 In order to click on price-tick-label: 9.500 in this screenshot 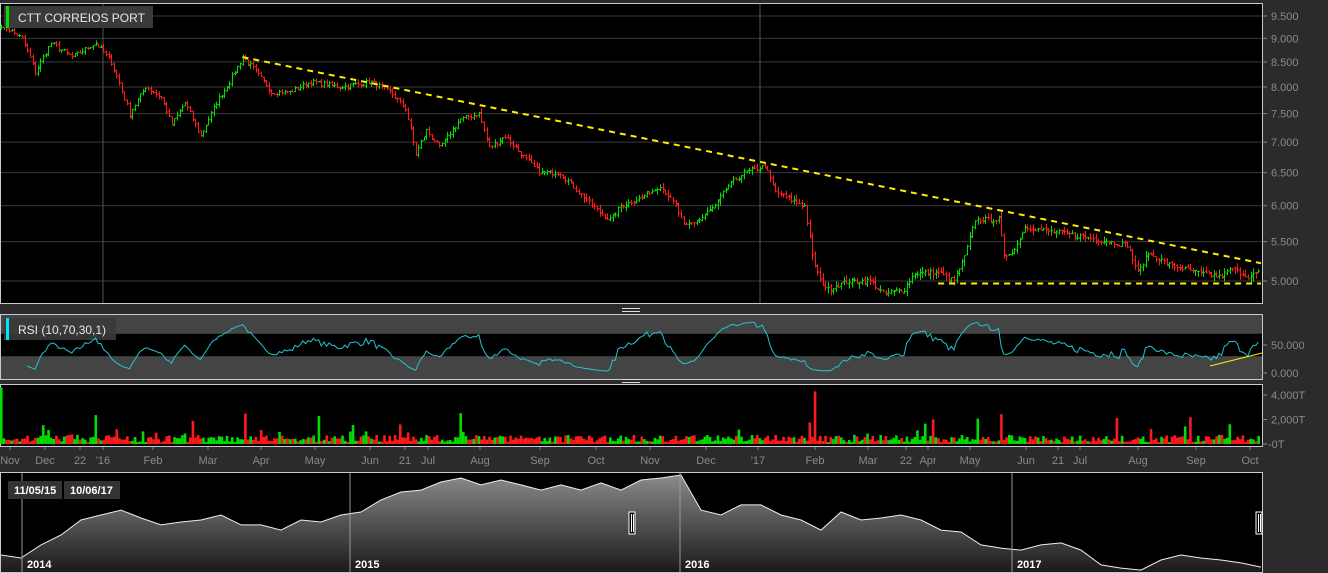, I will do `click(1285, 17)`.